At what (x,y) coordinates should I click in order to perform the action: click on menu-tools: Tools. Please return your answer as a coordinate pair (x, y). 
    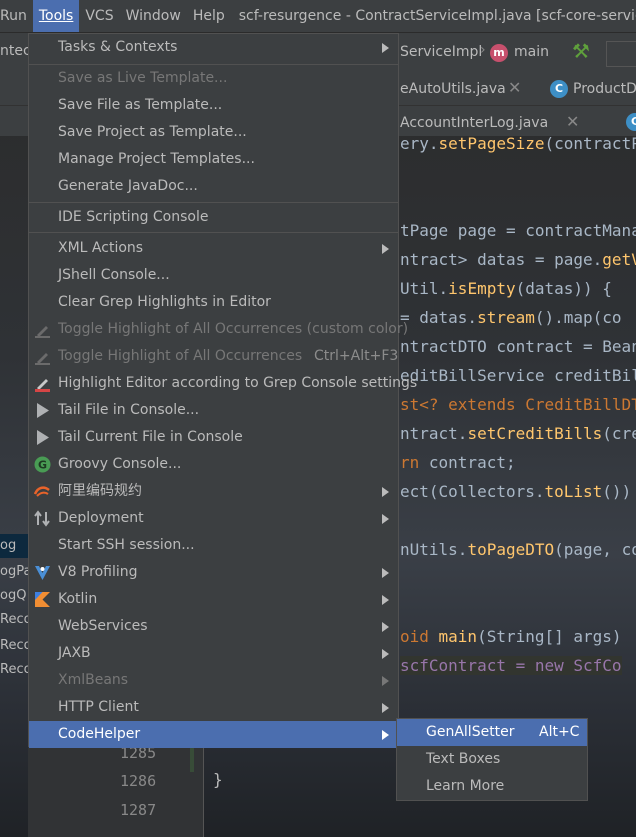
    Looking at the image, I should click on (56, 16).